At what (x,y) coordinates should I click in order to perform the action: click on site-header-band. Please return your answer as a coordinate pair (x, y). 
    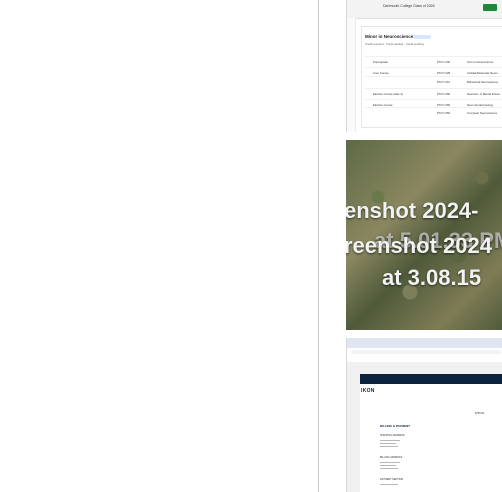
    Looking at the image, I should click on (431, 379).